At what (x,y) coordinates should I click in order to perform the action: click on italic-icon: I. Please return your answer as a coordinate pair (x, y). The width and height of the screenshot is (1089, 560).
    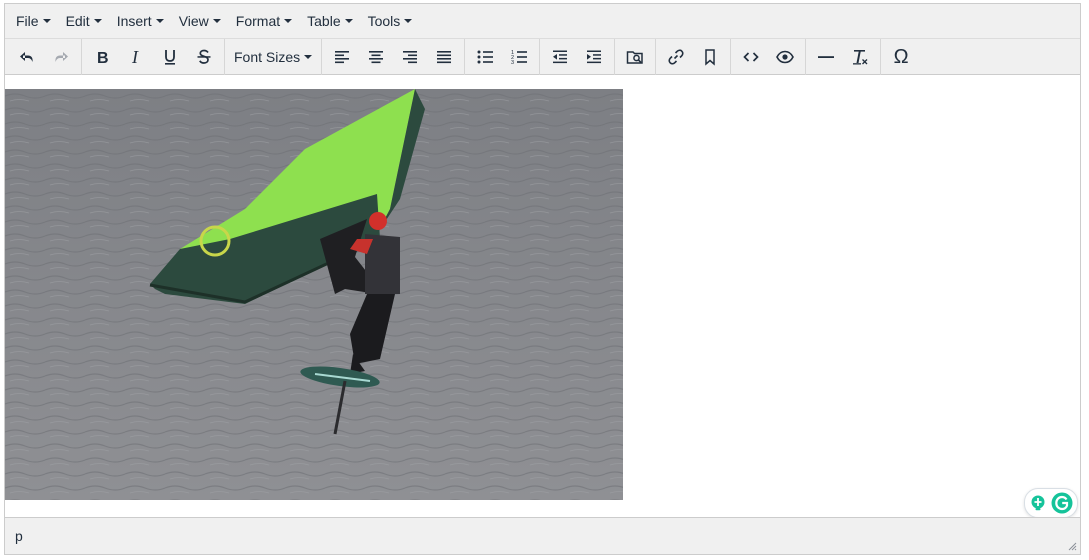
    Looking at the image, I should click on (135, 57).